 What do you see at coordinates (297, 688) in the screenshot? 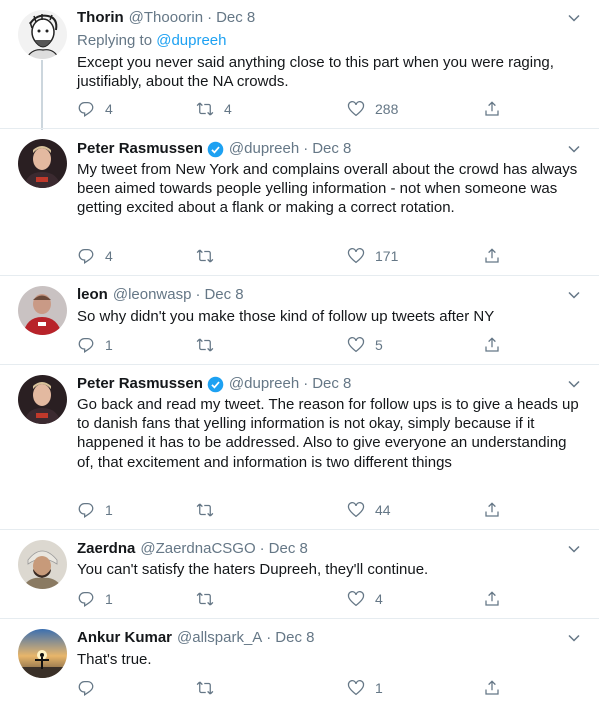
I see `tweet-actions: 1` at bounding box center [297, 688].